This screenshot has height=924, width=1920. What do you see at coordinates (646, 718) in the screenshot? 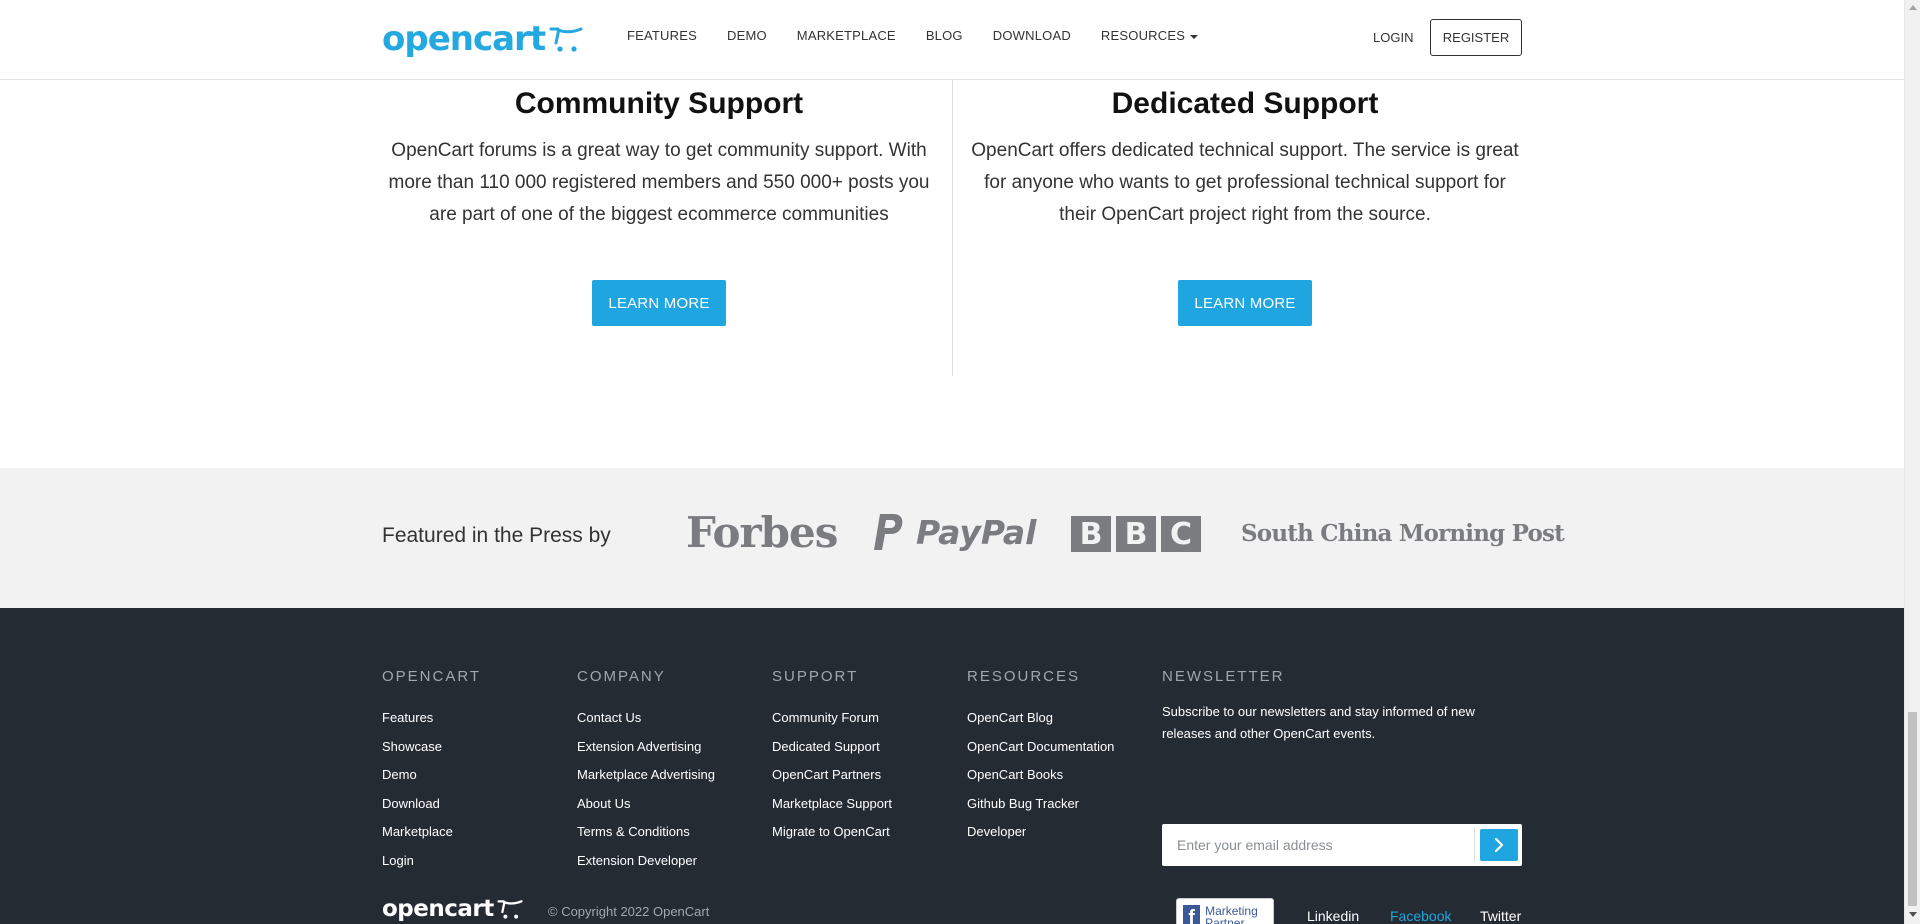
I see `footer-link: Contact Us` at bounding box center [646, 718].